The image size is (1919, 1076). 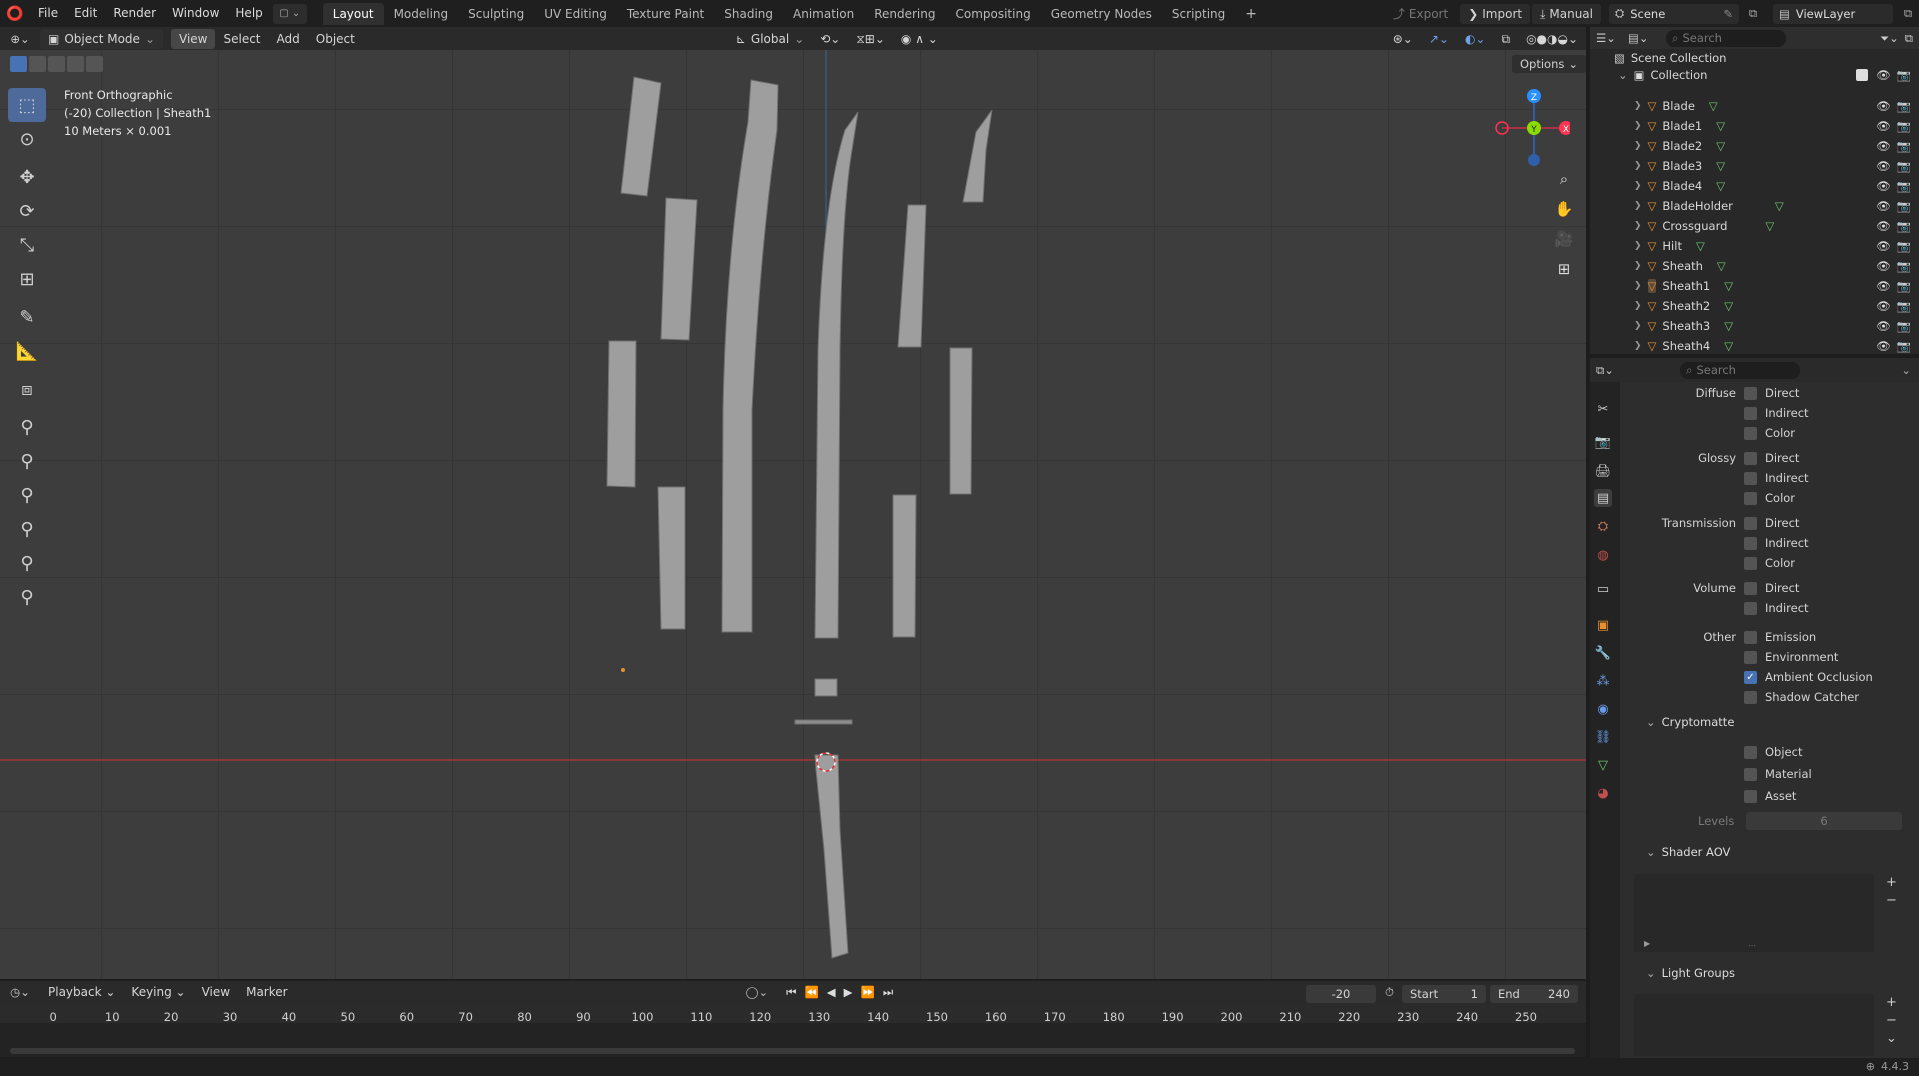 I want to click on blade-long, so click(x=836, y=375).